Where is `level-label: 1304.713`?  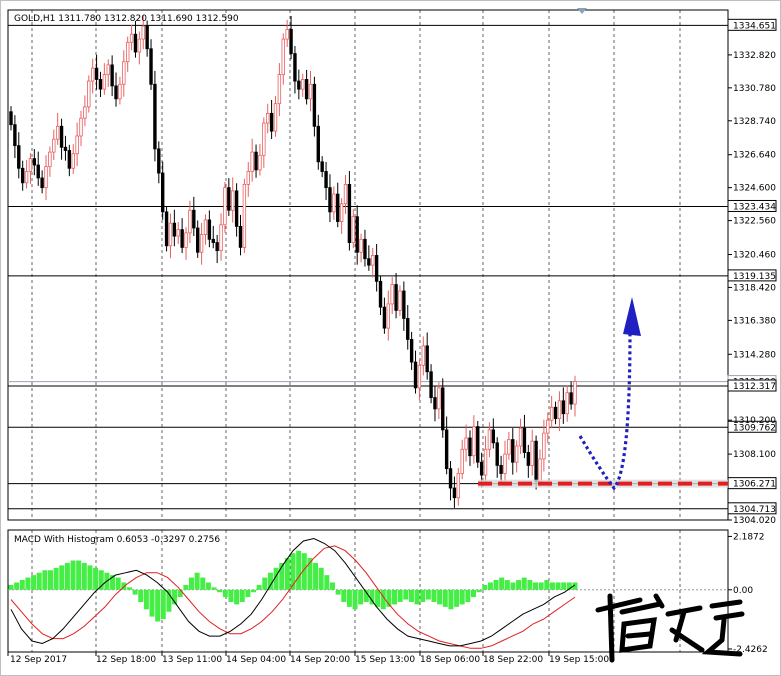
level-label: 1304.713 is located at coordinates (754, 510).